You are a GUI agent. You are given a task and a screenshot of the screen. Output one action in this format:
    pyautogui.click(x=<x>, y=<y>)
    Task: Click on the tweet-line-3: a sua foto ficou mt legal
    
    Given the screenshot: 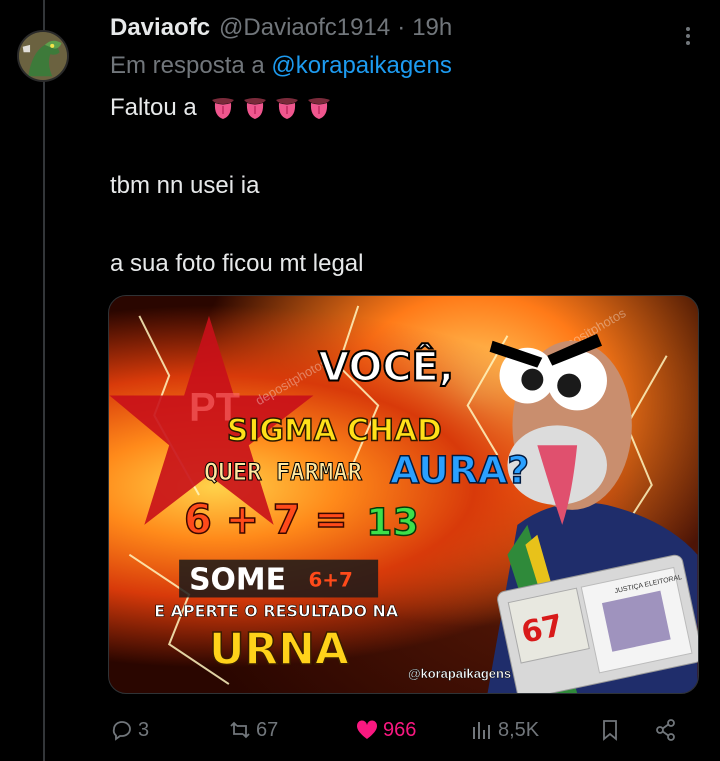 What is the action you would take?
    pyautogui.click(x=237, y=263)
    